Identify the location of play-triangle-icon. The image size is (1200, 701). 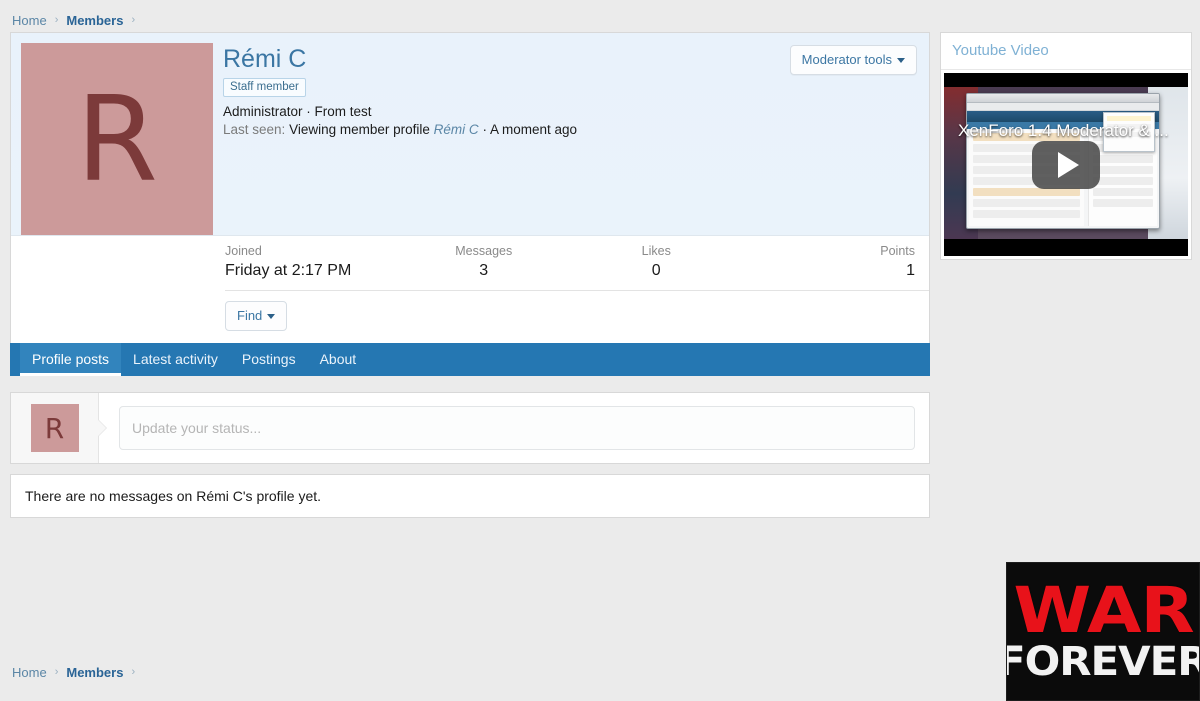
(1068, 164).